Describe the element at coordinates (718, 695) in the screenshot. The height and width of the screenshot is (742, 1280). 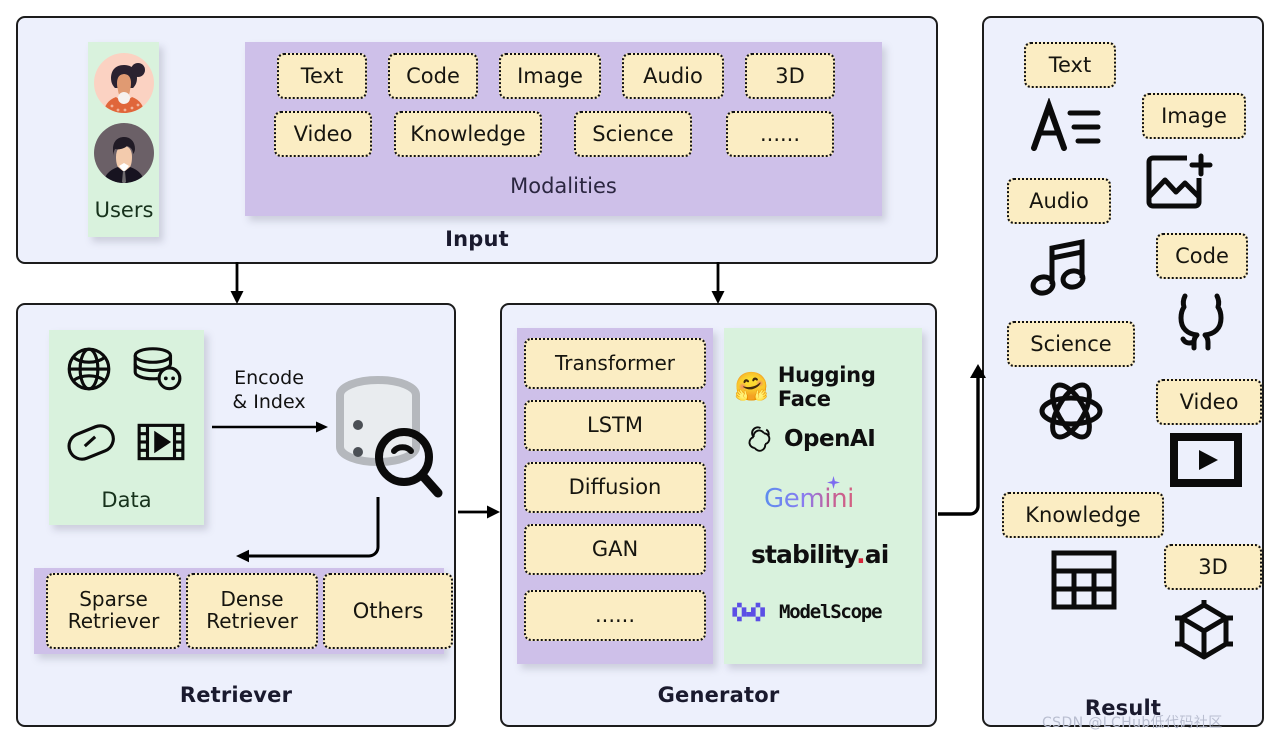
I see `generator-panel-title: Generator` at that location.